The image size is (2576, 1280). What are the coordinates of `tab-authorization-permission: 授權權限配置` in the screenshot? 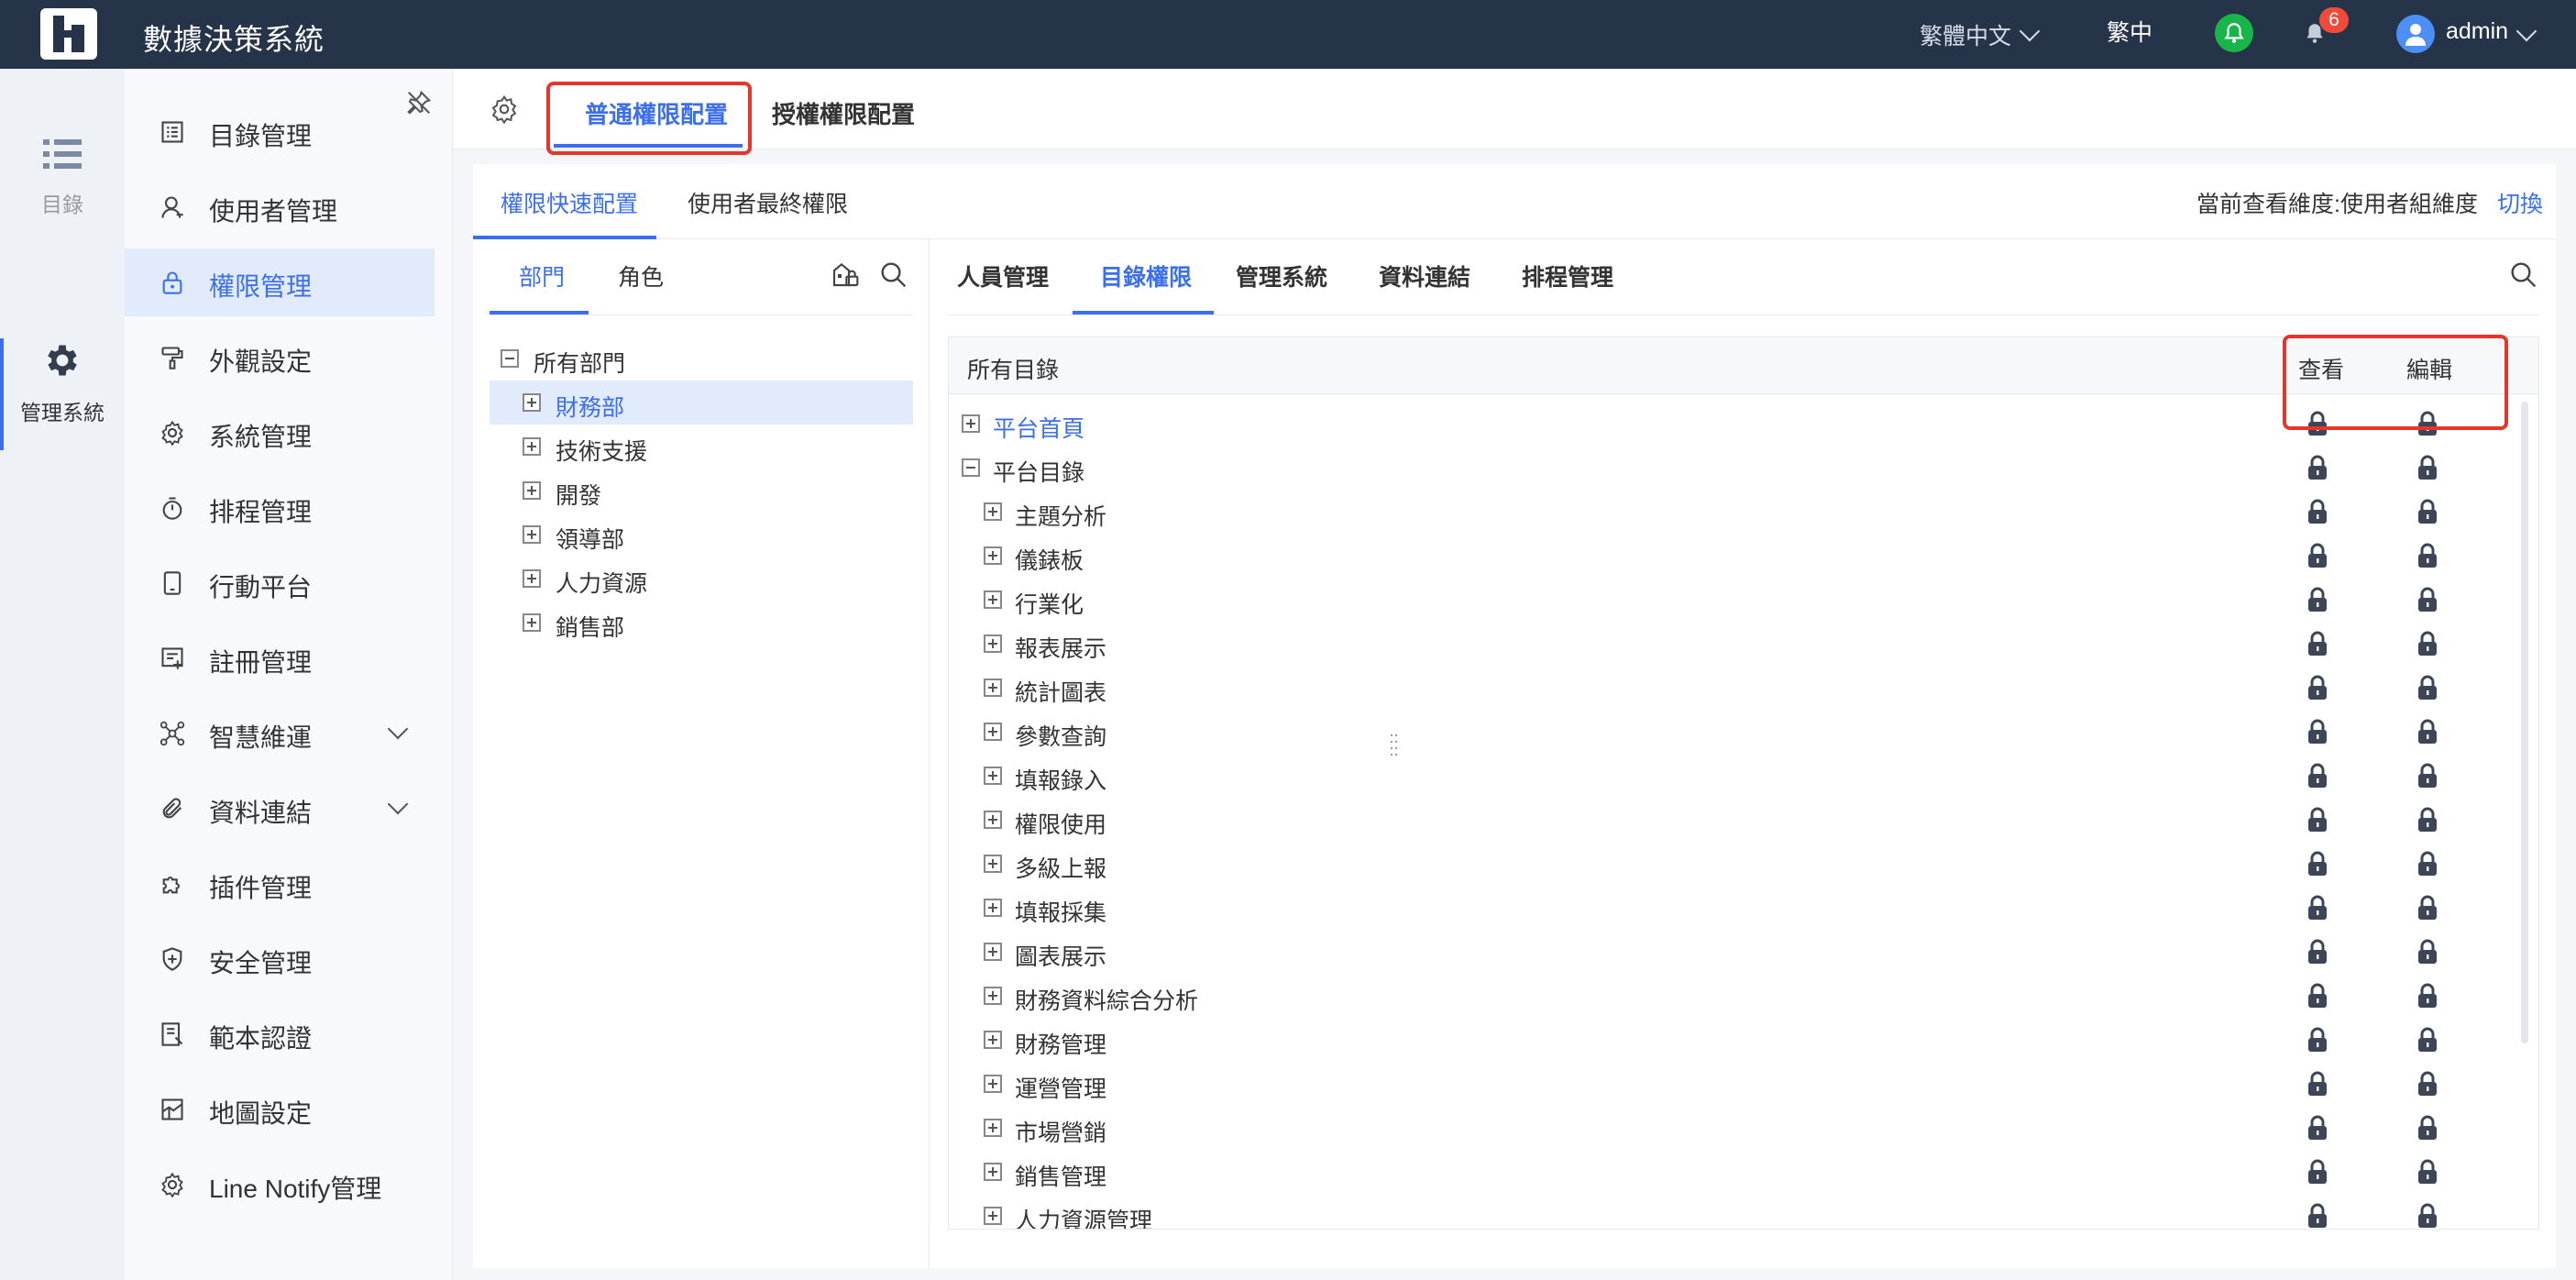 It's located at (843, 113).